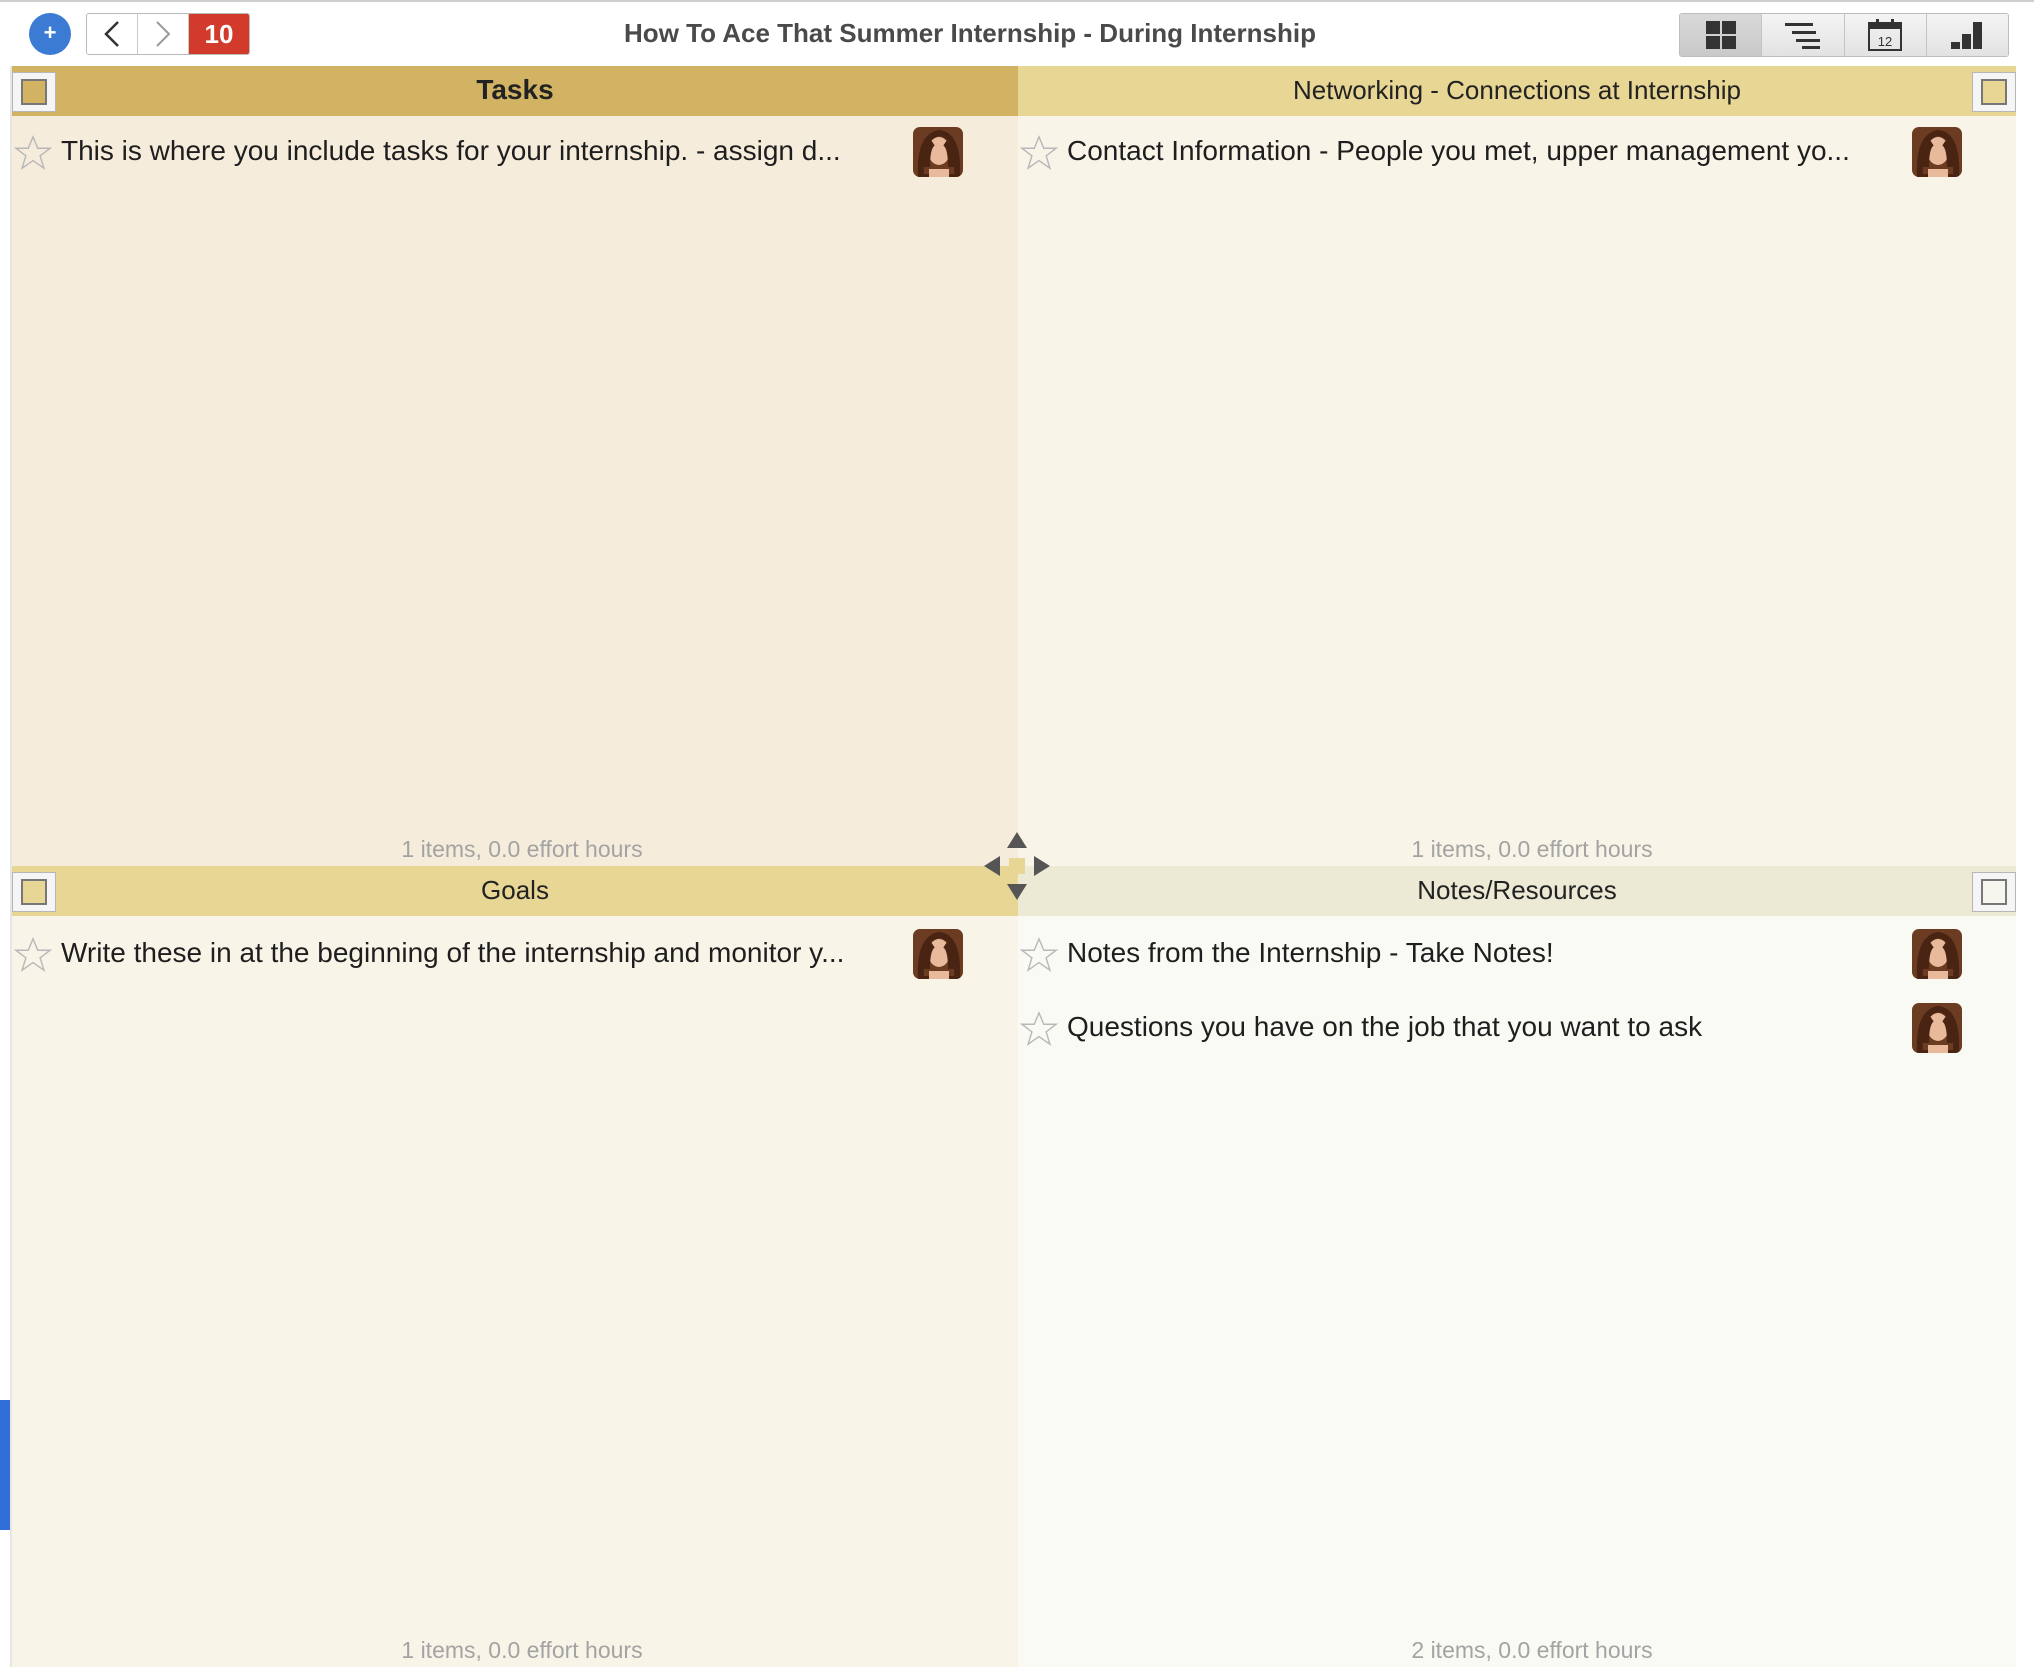 The height and width of the screenshot is (1667, 2034). I want to click on quadrant-header: Networking - Connections at Internship, so click(1517, 91).